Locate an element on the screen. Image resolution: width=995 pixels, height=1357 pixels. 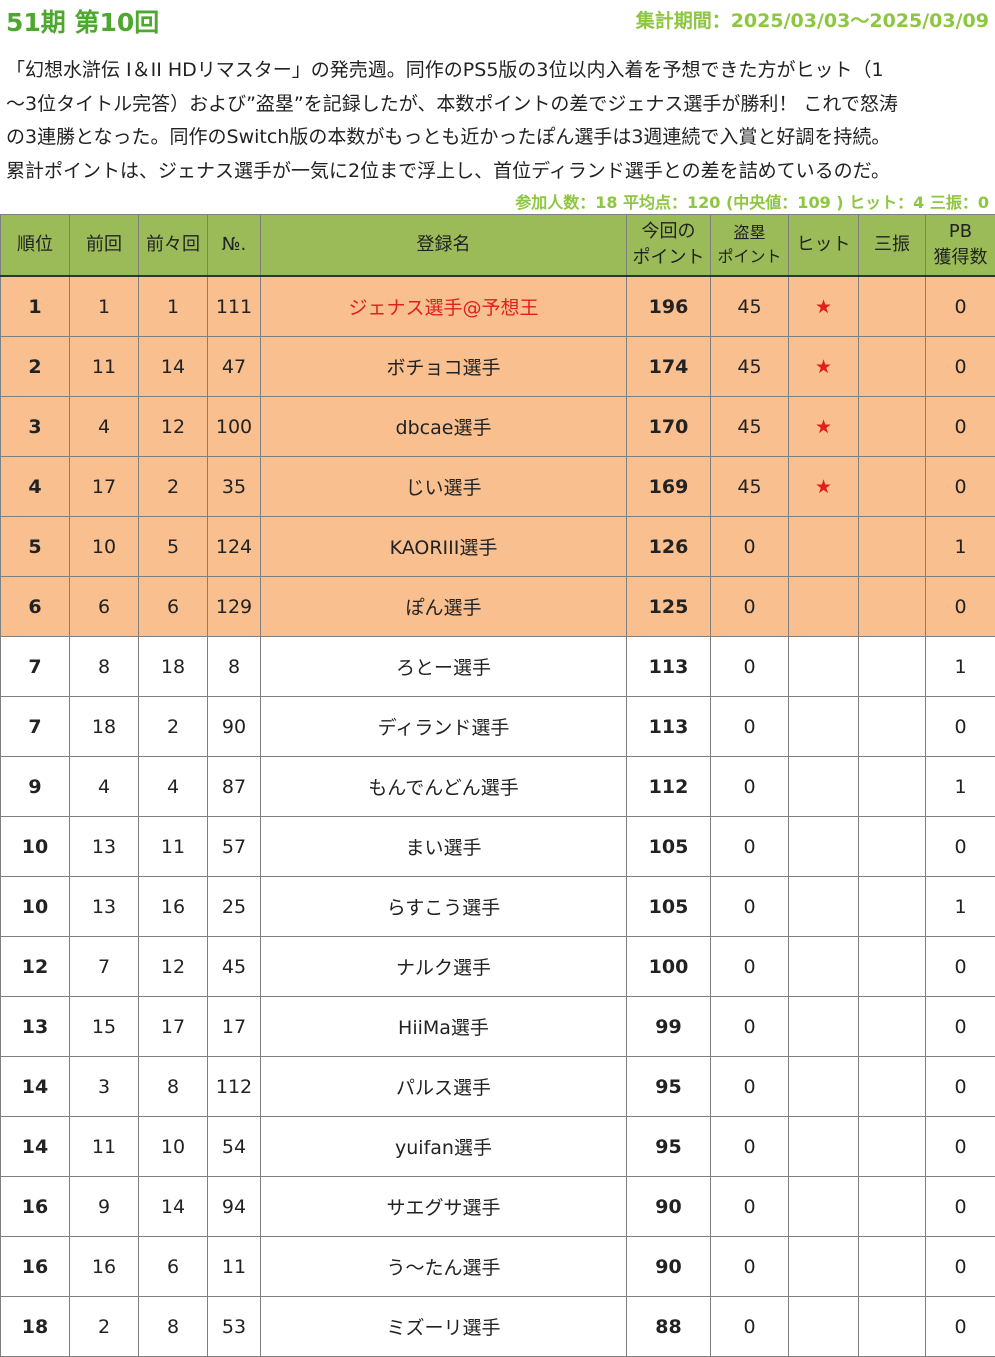
prev-rank-cell: 2 is located at coordinates (104, 1326).